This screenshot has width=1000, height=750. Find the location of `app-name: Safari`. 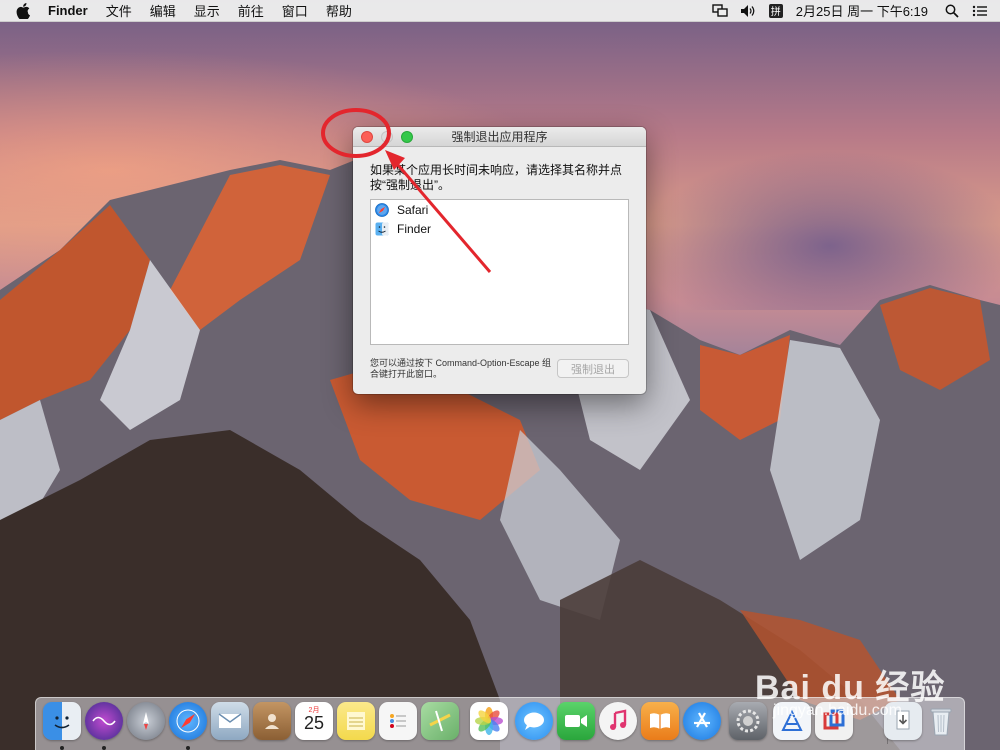

app-name: Safari is located at coordinates (413, 209).